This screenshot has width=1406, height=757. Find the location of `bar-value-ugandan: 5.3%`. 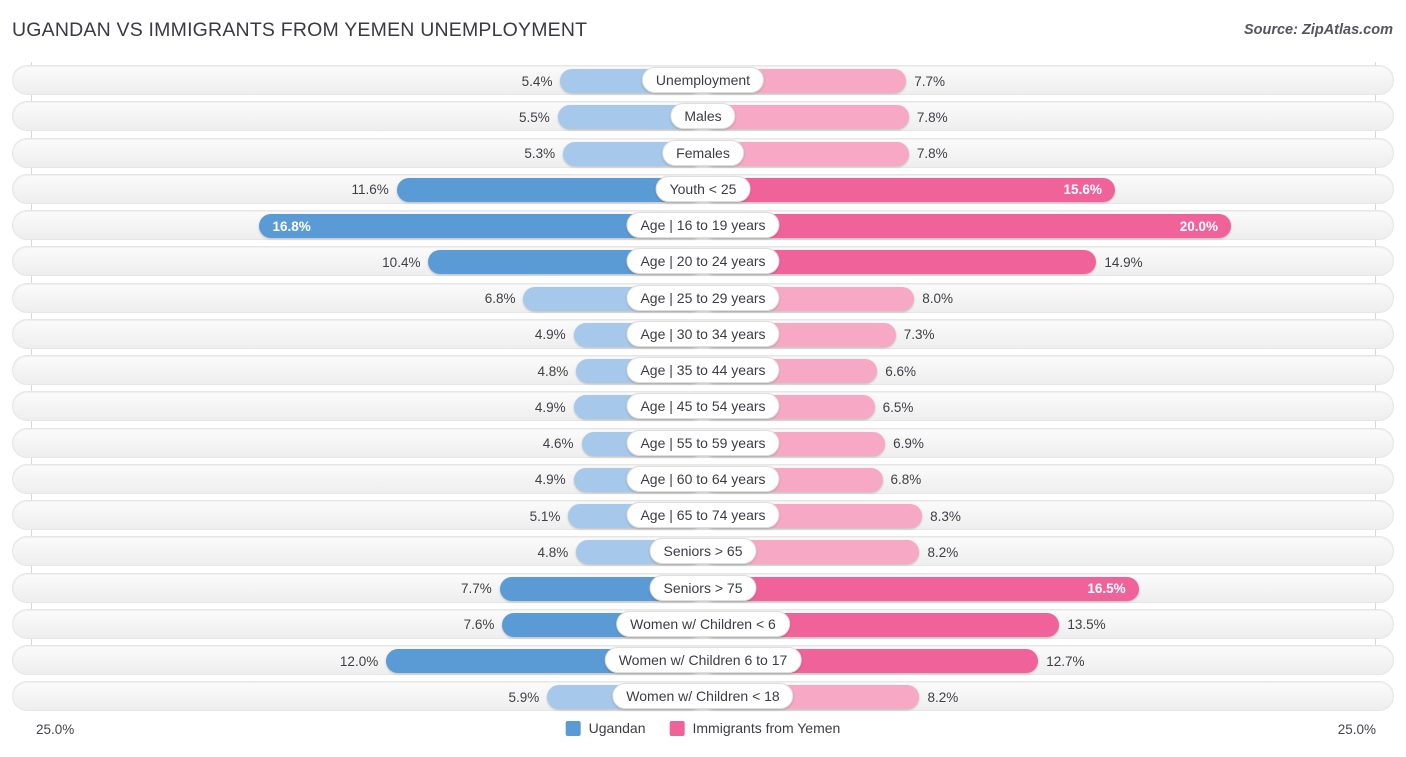

bar-value-ugandan: 5.3% is located at coordinates (540, 153).